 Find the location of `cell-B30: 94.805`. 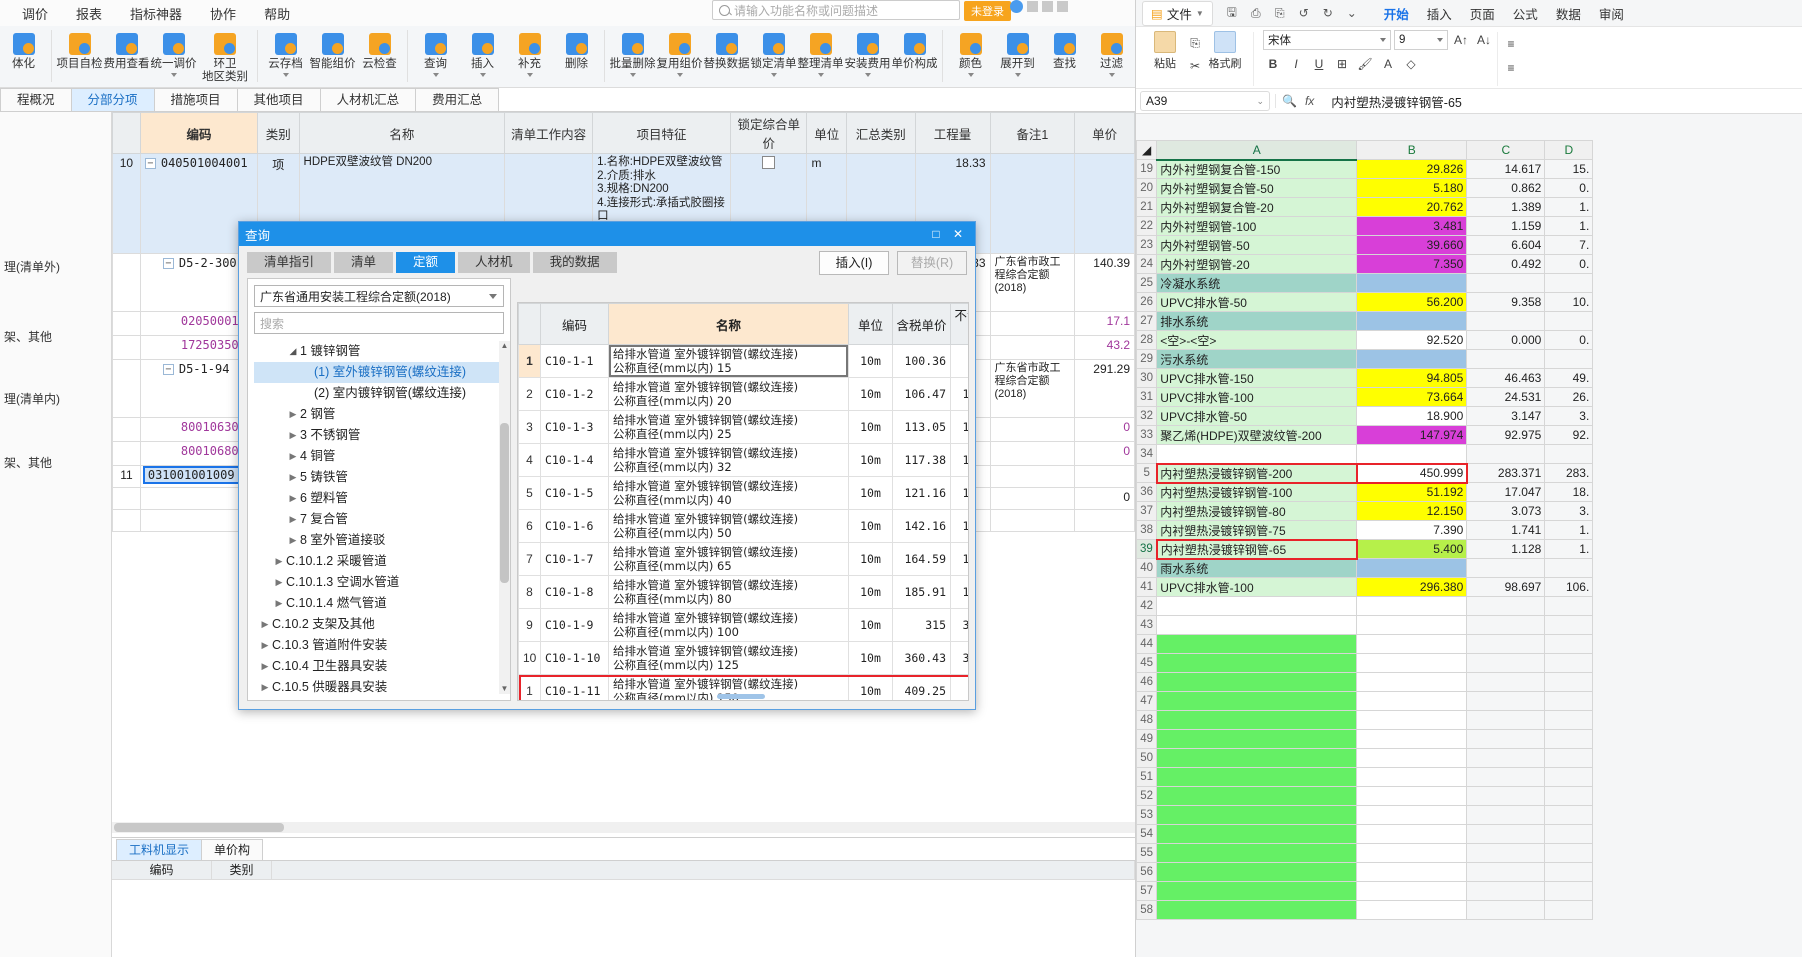

cell-B30: 94.805 is located at coordinates (1412, 378).